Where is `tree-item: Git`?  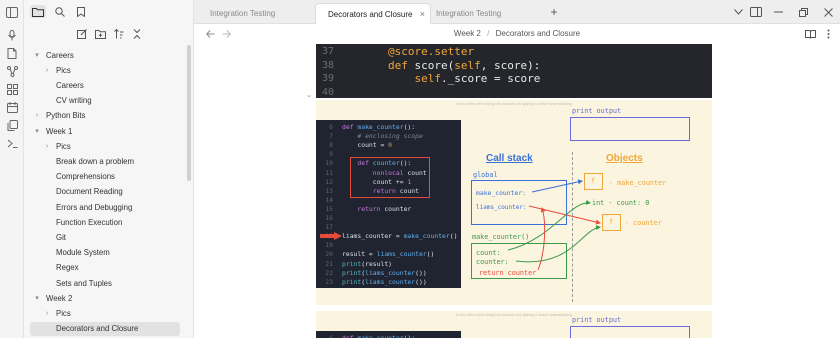 tree-item: Git is located at coordinates (108, 237).